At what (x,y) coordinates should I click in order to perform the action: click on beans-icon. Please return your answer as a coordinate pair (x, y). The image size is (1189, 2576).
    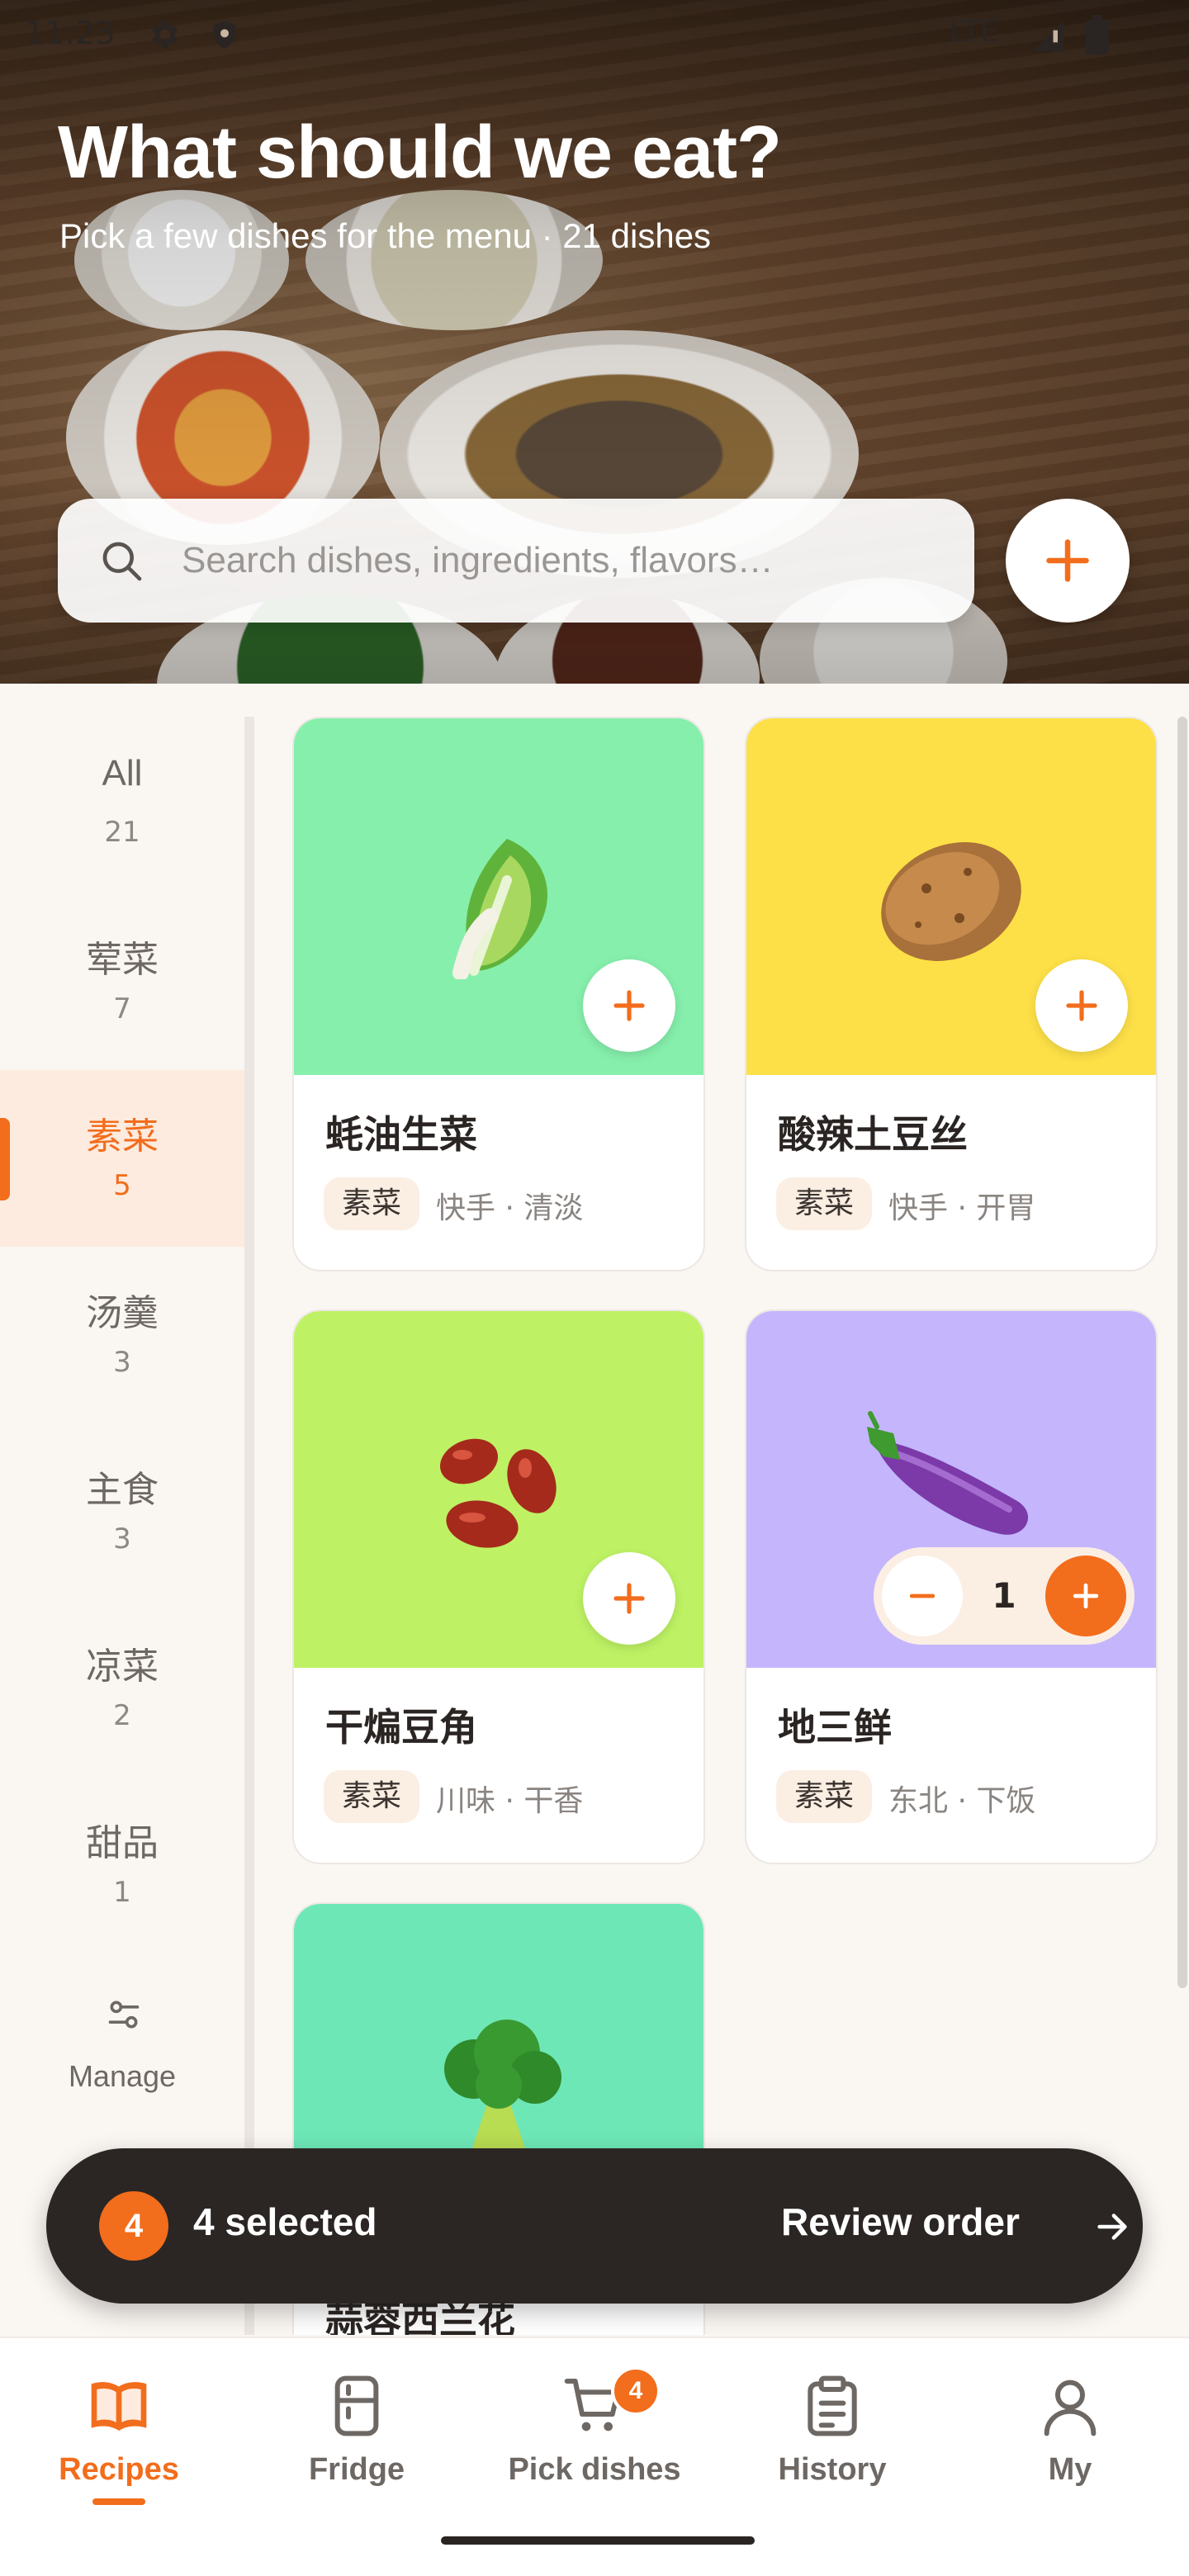
    Looking at the image, I should click on (498, 1493).